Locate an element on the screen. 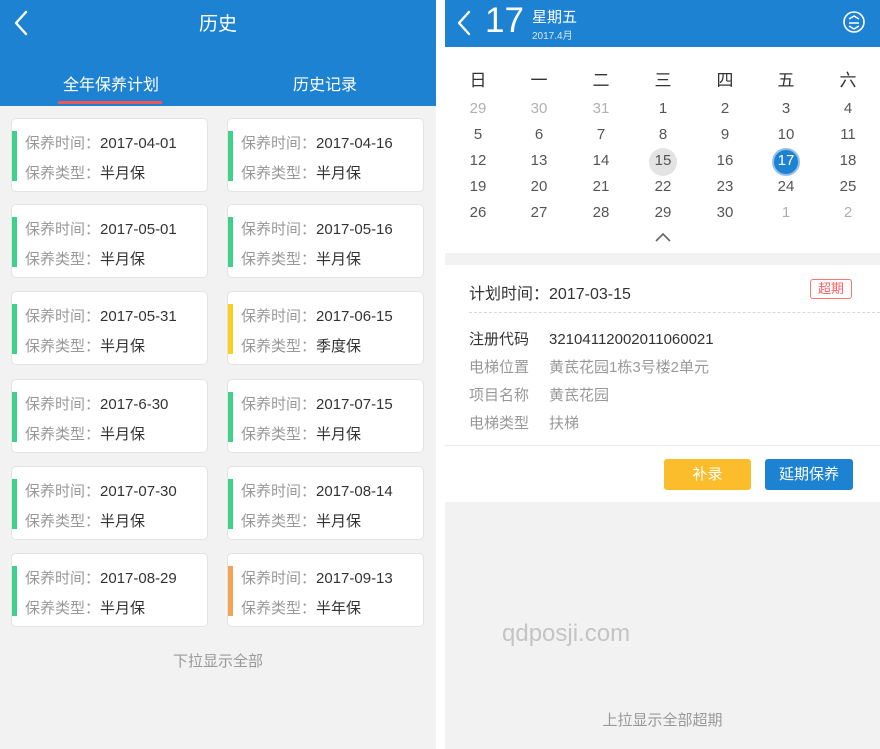  maintenance-card: 保养时间：2017-05-01 保养类型：半月保 is located at coordinates (109, 241).